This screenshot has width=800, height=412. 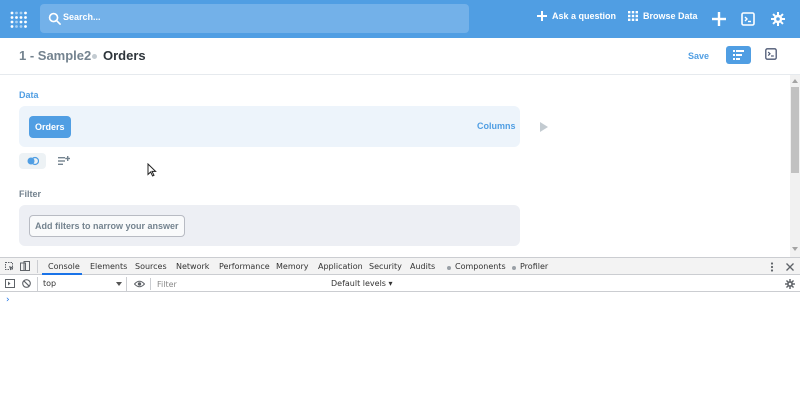 I want to click on console-toolbar: top Default levels ▾, so click(x=400, y=284).